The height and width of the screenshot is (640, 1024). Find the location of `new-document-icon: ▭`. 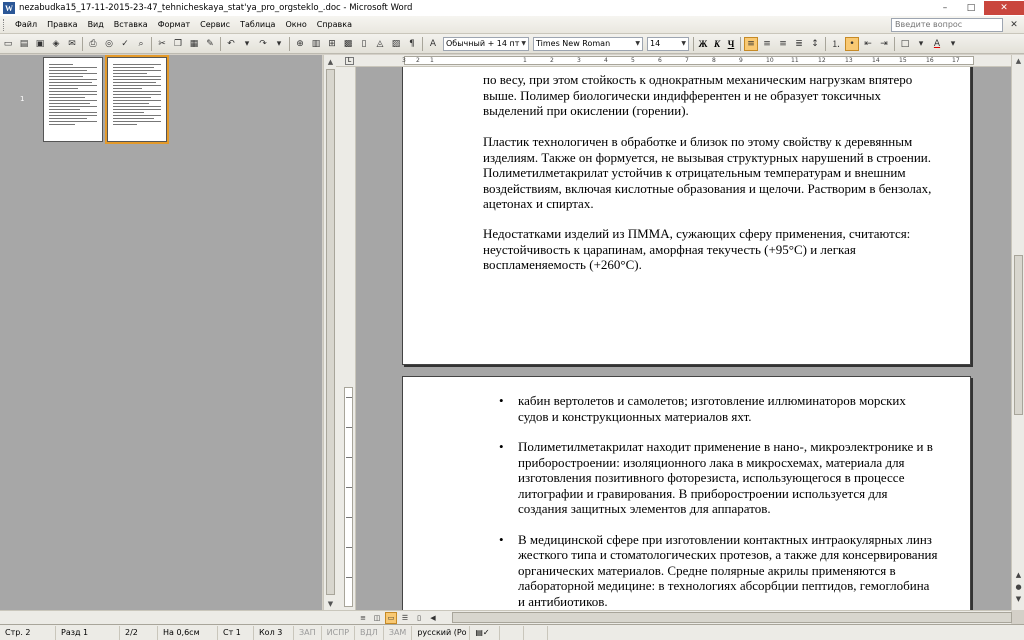

new-document-icon: ▭ is located at coordinates (8, 44).